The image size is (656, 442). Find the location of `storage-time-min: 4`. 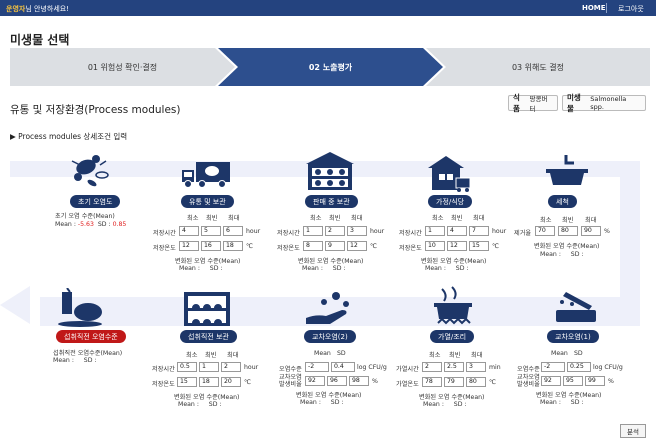

storage-time-min: 4 is located at coordinates (189, 231).